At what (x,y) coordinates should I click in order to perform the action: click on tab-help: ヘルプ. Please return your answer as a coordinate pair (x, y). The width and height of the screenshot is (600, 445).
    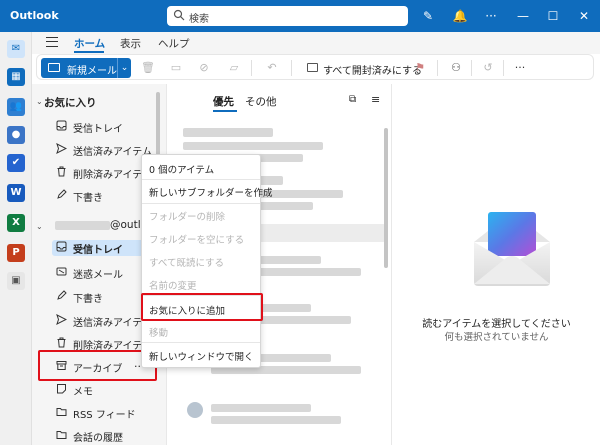
    Looking at the image, I should click on (174, 43).